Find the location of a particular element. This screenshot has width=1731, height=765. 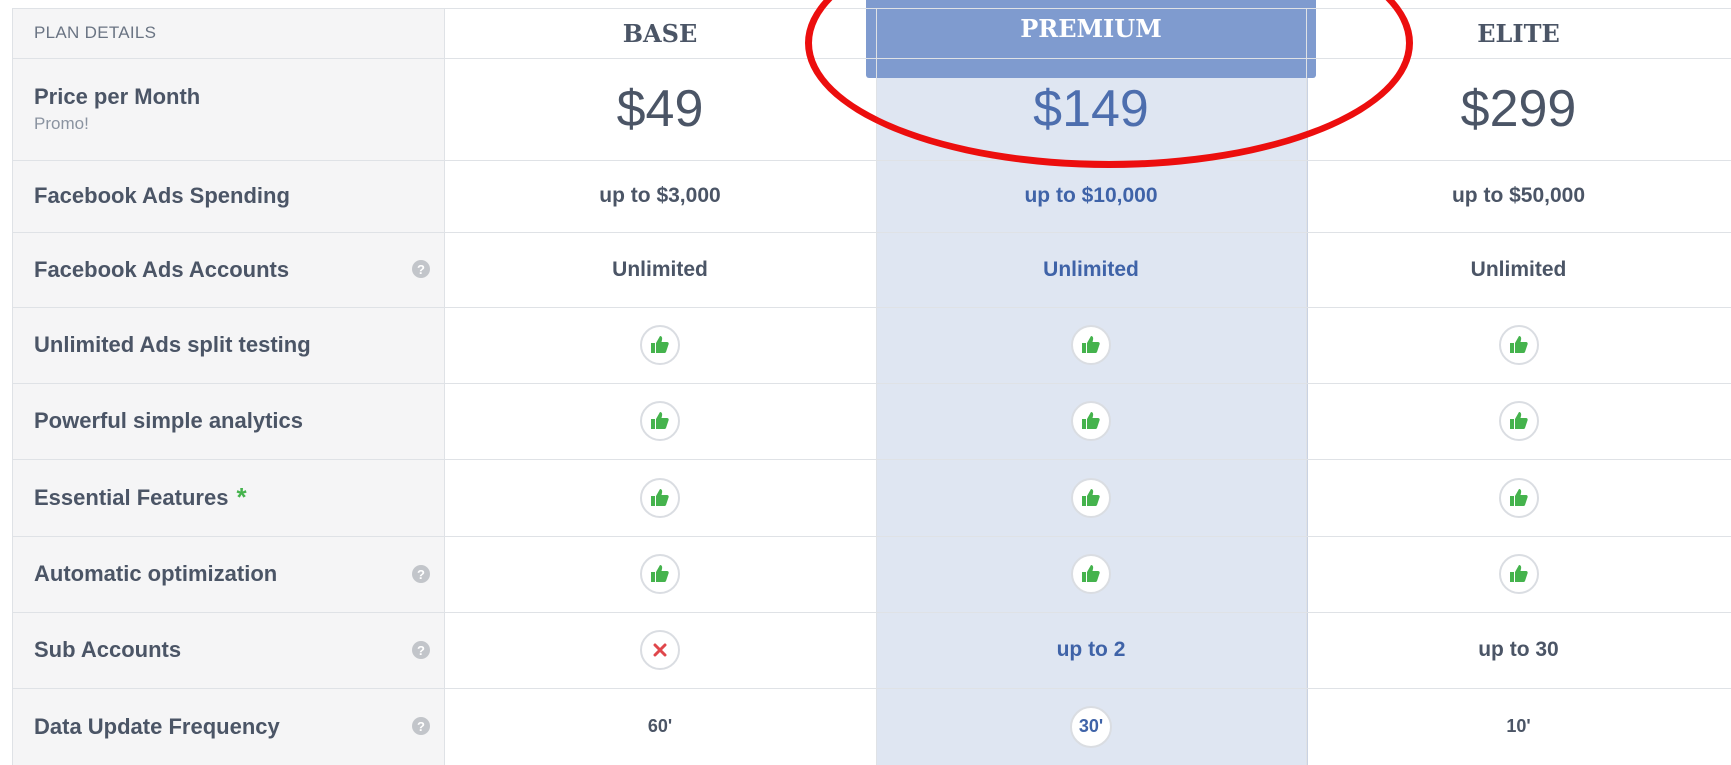

value-premium-data-update-frequency-cell: 30' is located at coordinates (1091, 726).